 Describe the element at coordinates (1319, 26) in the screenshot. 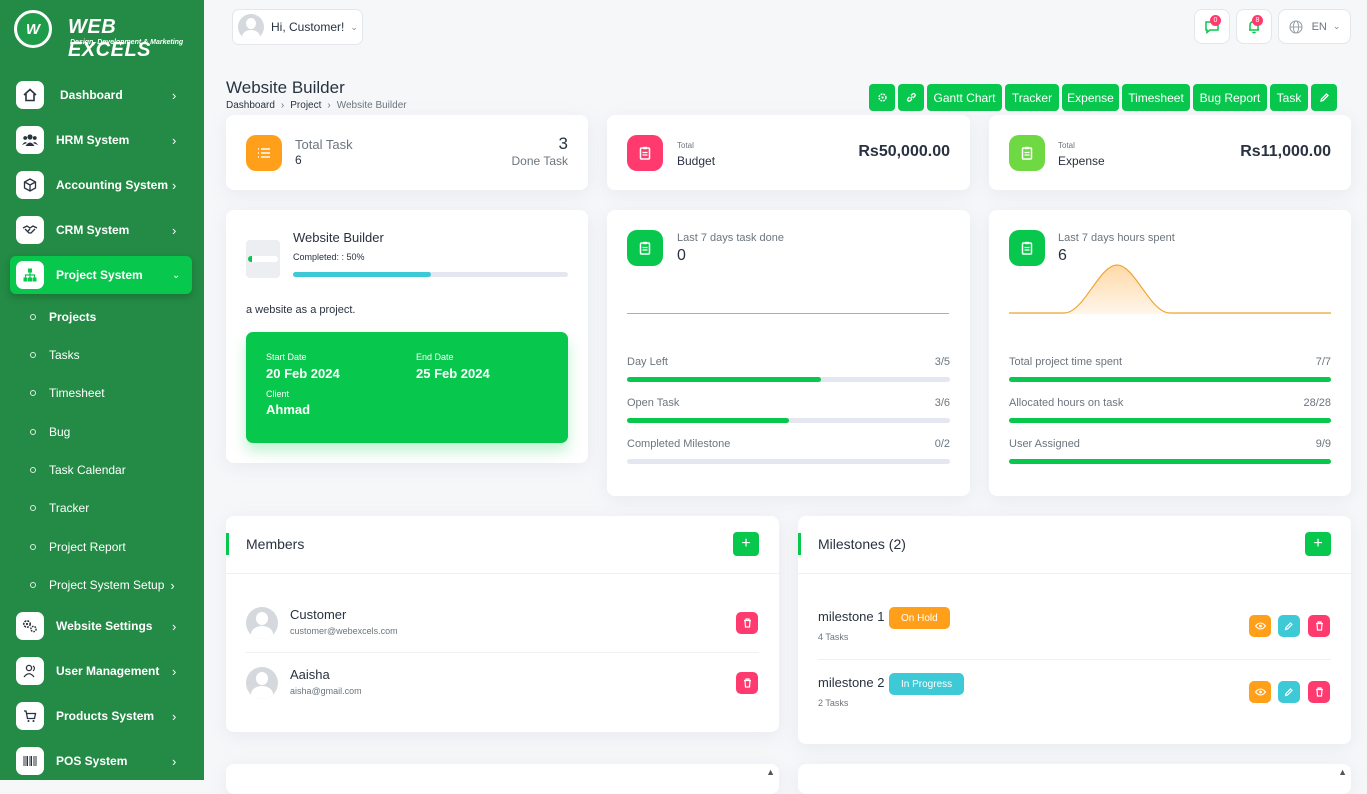

I see `language-label: EN` at that location.